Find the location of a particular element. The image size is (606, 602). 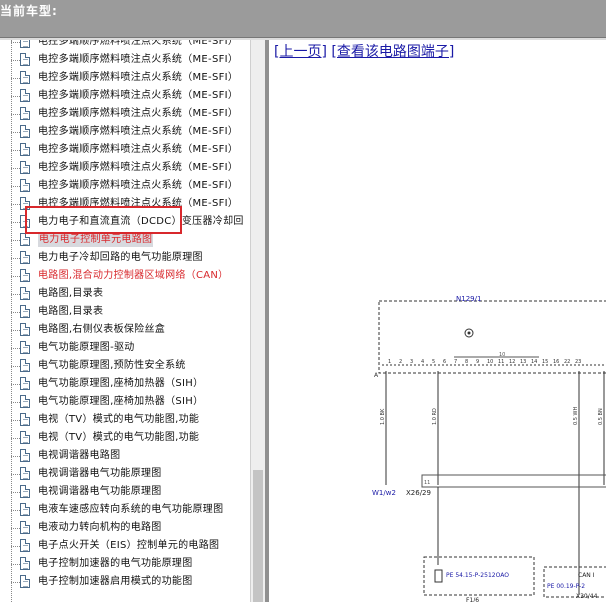

tree-item-label: 电气功能原理图,预防性安全系统 is located at coordinates (112, 365).